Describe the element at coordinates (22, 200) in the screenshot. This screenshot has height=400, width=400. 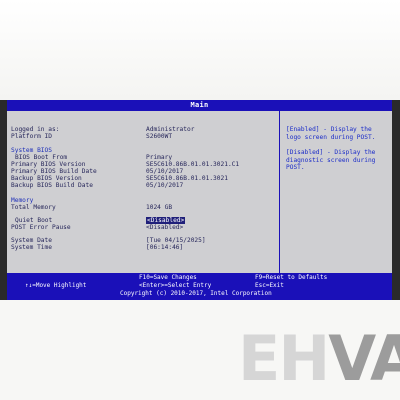
I see `memory-heading: Memory` at that location.